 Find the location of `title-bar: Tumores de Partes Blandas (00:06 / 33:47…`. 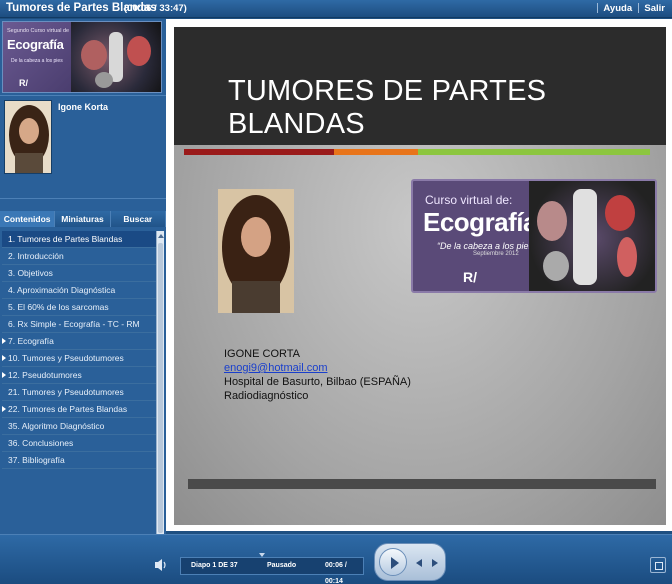

title-bar: Tumores de Partes Blandas (00:06 / 33:47… is located at coordinates (336, 9).